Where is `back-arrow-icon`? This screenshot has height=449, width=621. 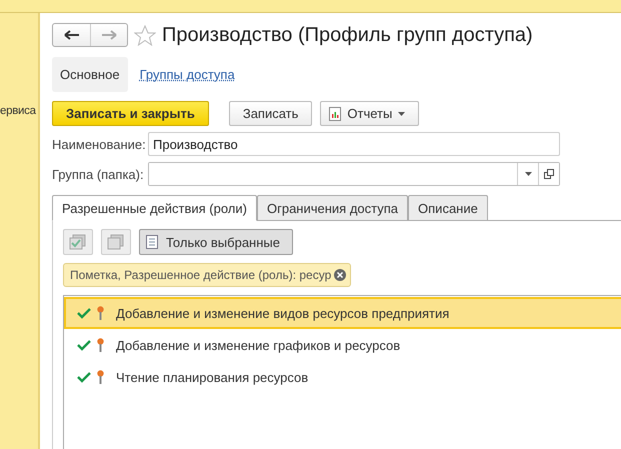
back-arrow-icon is located at coordinates (72, 35).